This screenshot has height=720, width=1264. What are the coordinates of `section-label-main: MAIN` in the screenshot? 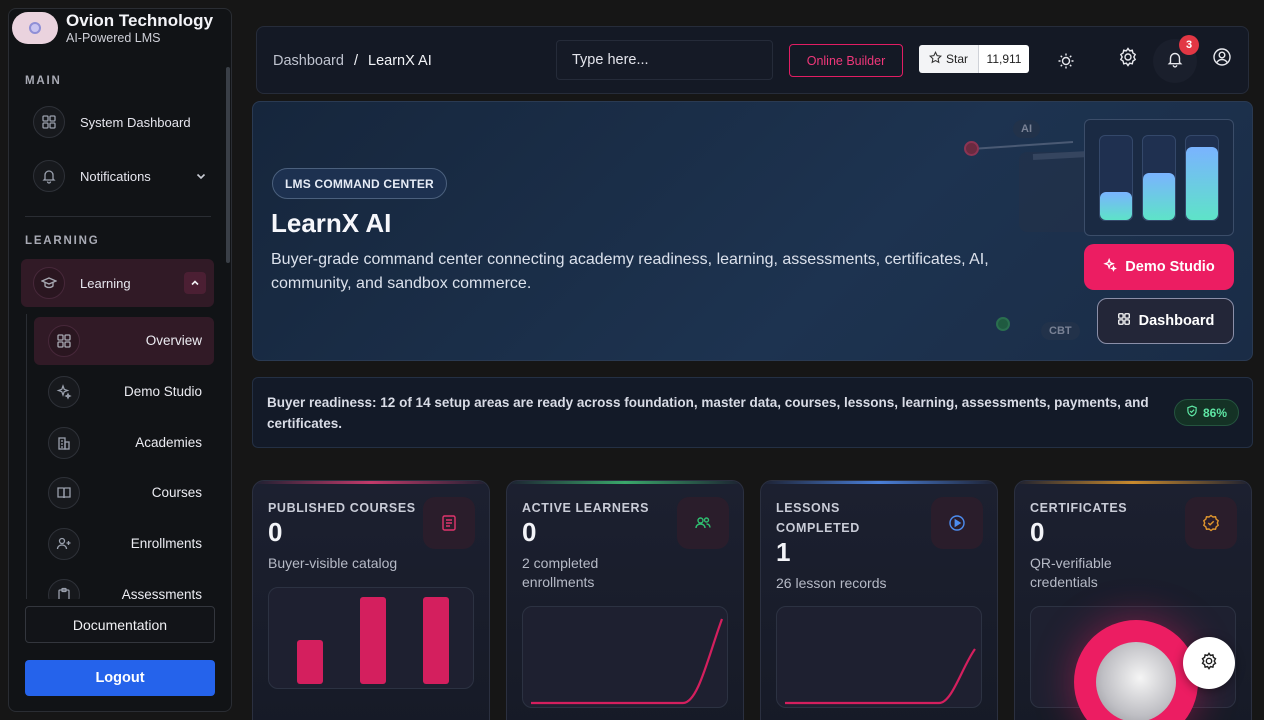 It's located at (43, 81).